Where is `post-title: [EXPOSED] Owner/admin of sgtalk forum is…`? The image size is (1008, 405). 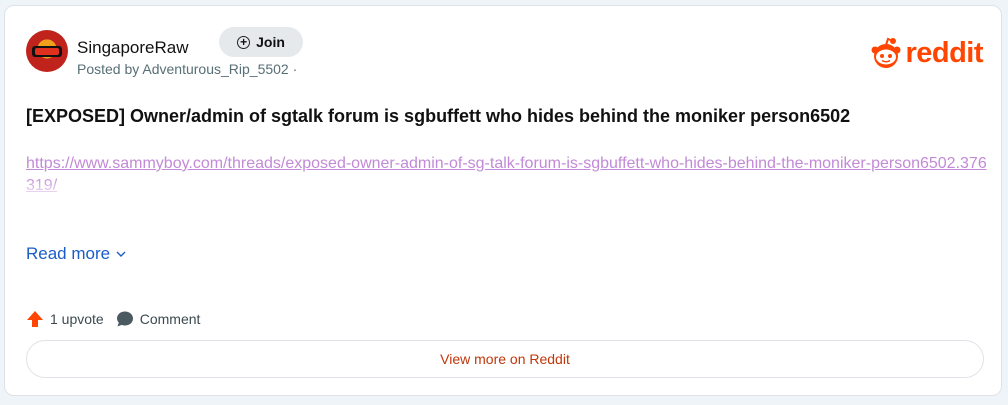
post-title: [EXPOSED] Owner/admin of sgtalk forum is… is located at coordinates (438, 116).